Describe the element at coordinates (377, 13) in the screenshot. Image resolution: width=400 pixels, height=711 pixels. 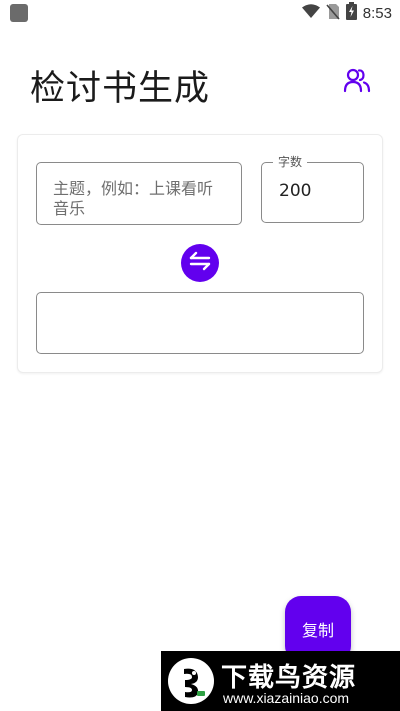
I see `status-time: 8:53` at that location.